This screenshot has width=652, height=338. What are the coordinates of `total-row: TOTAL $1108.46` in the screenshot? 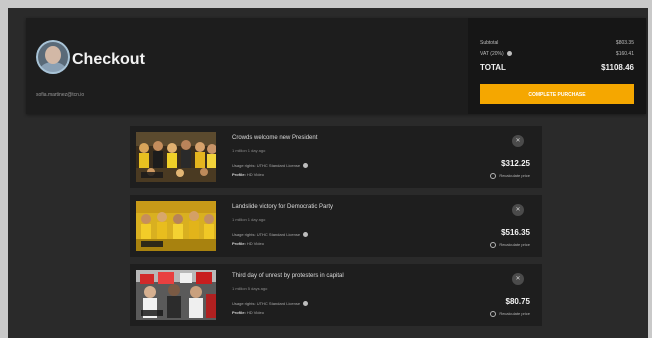 It's located at (557, 67).